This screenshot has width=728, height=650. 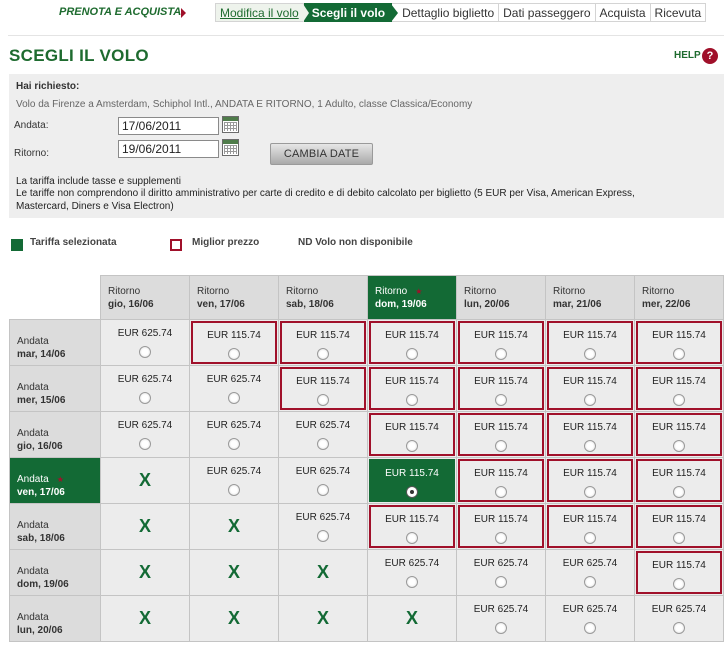 What do you see at coordinates (168, 149) in the screenshot?
I see `ritorno-date-input` at bounding box center [168, 149].